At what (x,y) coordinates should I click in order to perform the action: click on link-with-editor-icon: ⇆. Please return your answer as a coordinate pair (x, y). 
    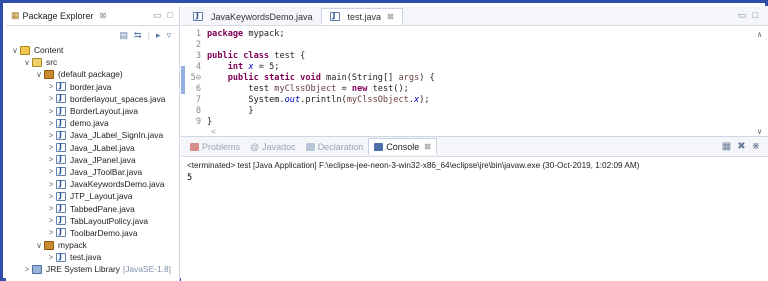
    Looking at the image, I should click on (138, 35).